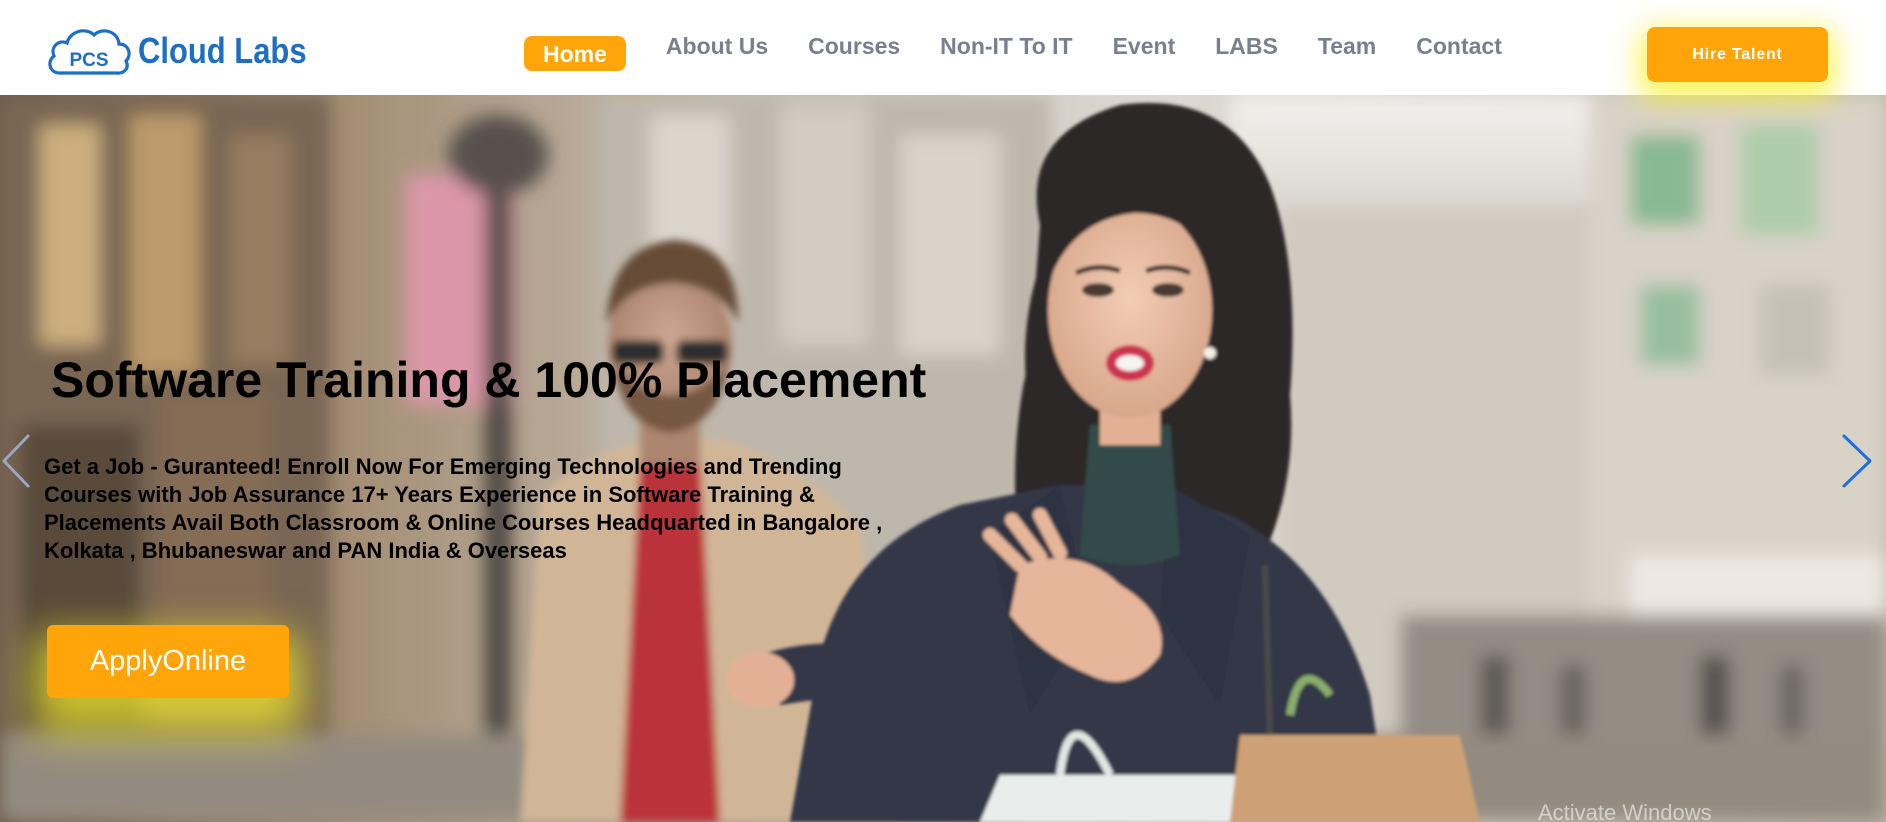  I want to click on apply-online-button: ApplyOnline, so click(168, 661).